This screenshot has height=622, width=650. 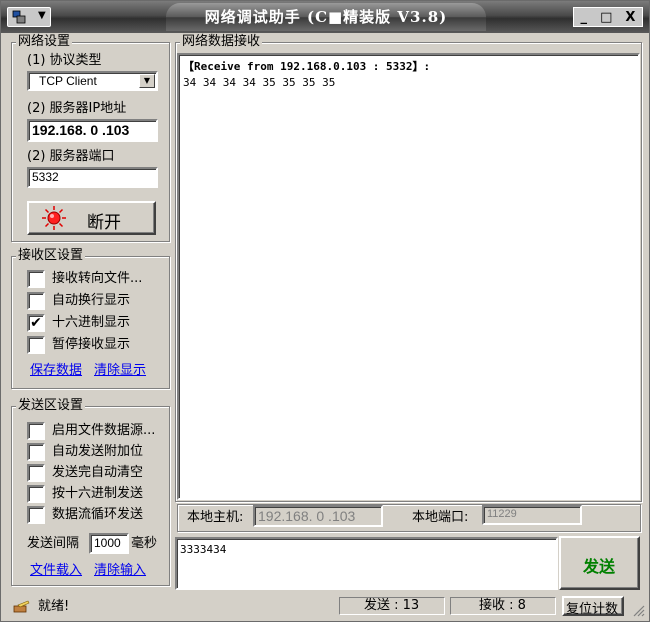 What do you see at coordinates (215, 517) in the screenshot?
I see `local-host-label: 本地主机:` at bounding box center [215, 517].